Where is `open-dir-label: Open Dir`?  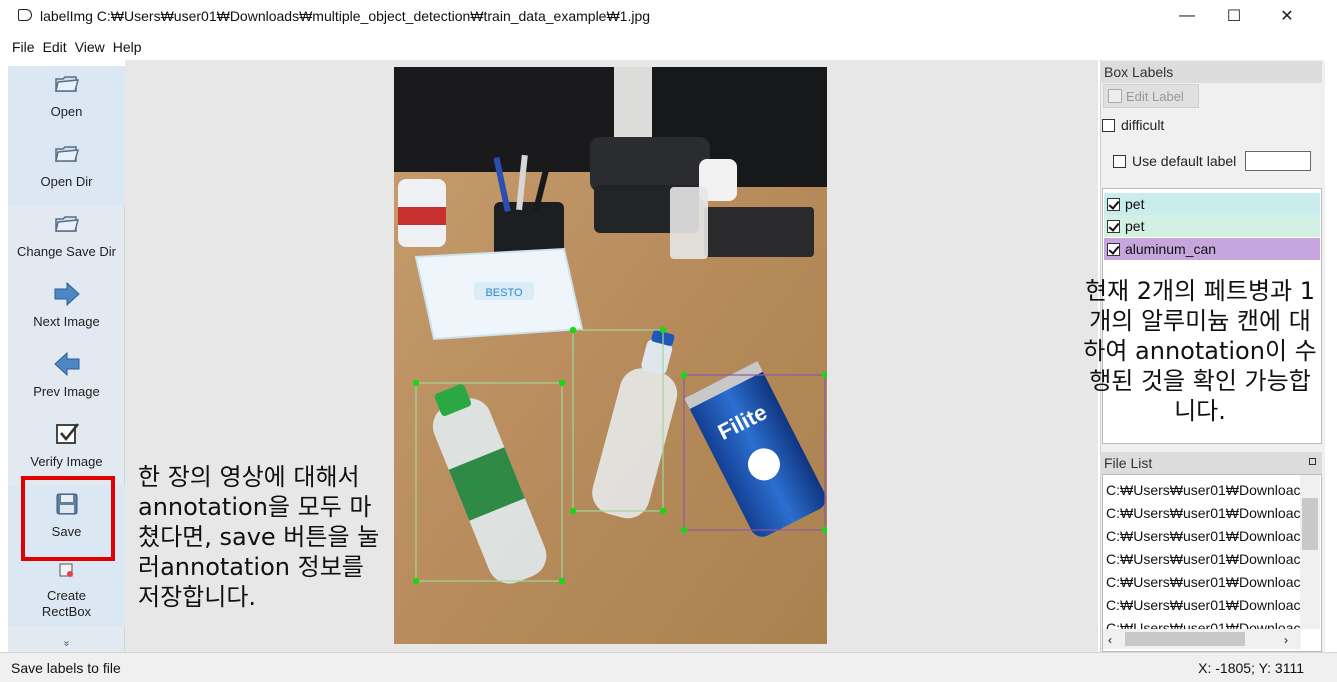 open-dir-label: Open Dir is located at coordinates (66, 181).